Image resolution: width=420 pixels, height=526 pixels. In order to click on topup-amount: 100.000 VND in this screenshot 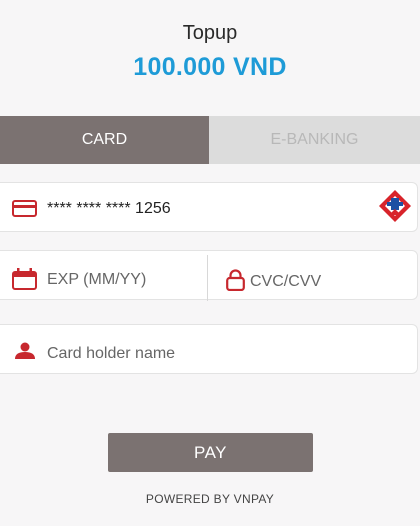, I will do `click(210, 67)`.